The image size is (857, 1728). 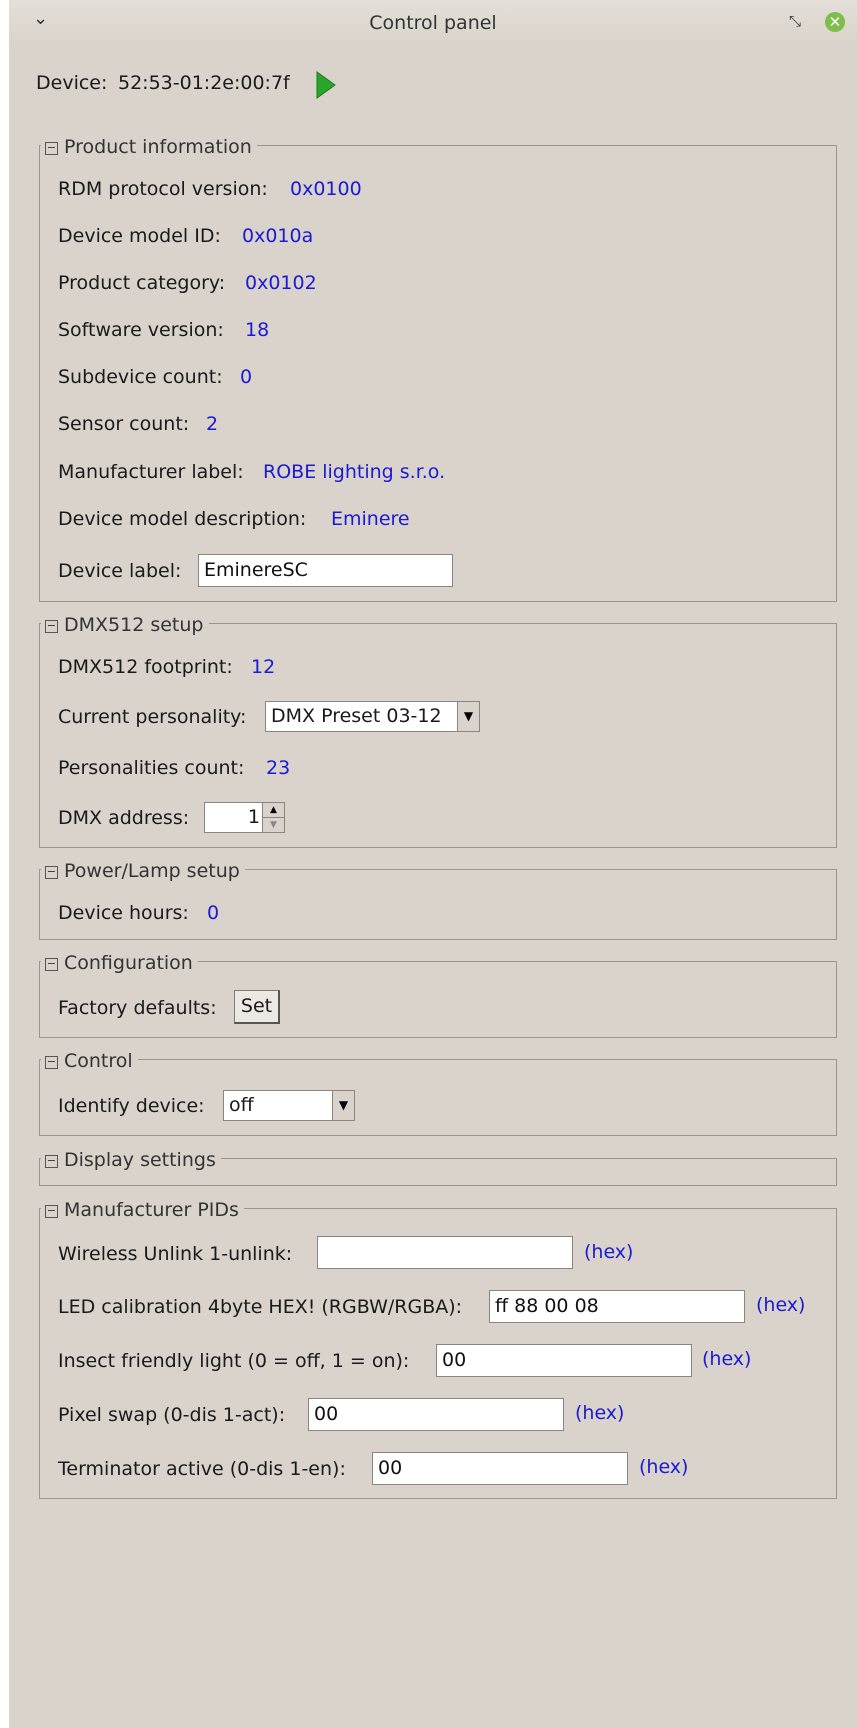 I want to click on manufacturer-label-label: Manufacturer label:, so click(x=151, y=472).